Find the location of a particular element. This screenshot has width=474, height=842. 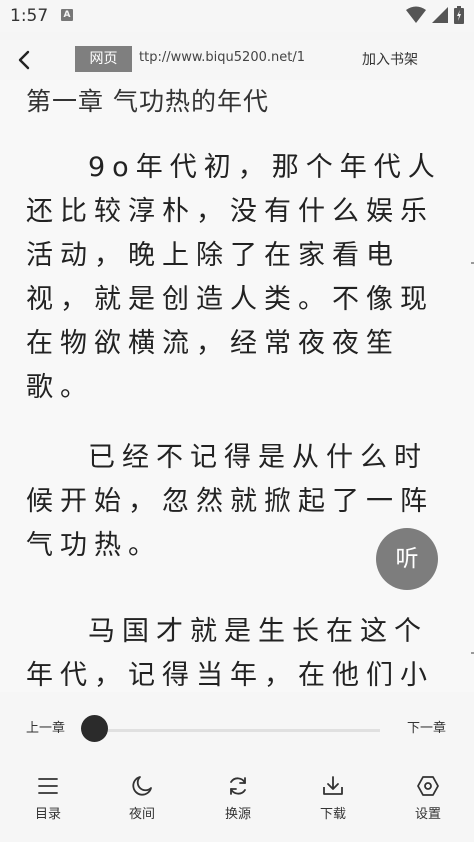

moon-icon is located at coordinates (142, 786).